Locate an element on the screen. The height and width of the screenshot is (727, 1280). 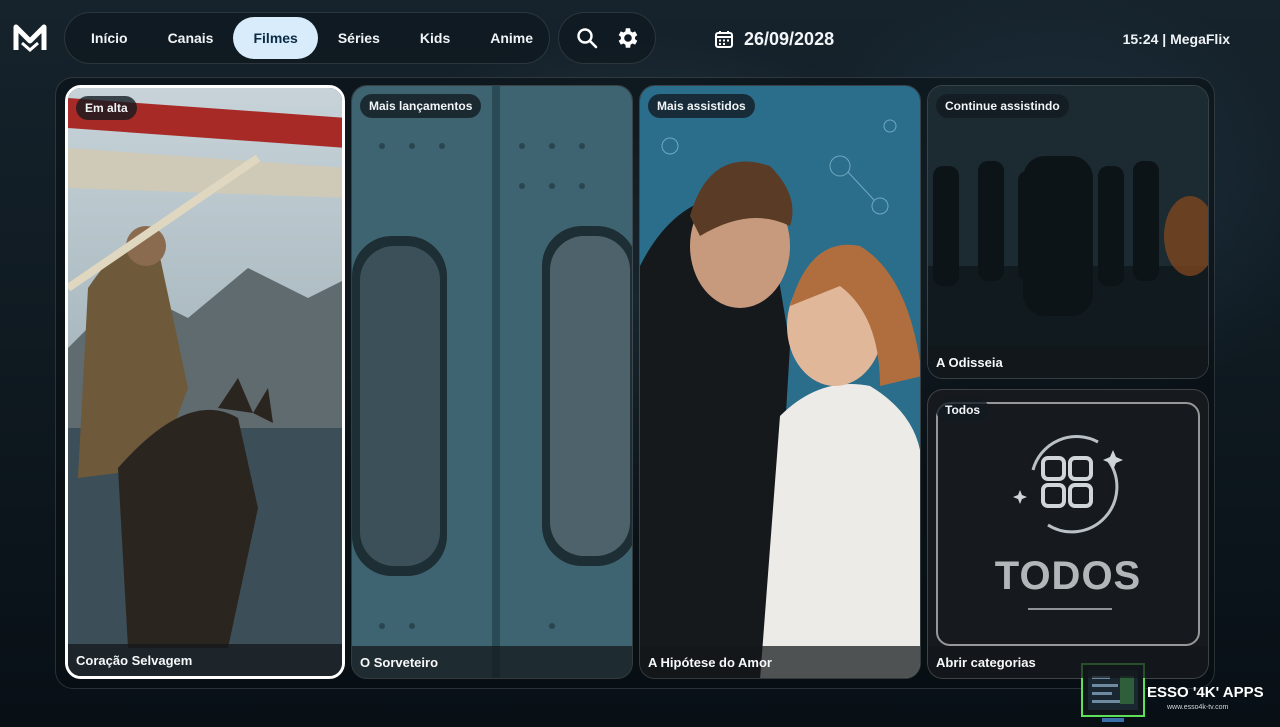
nav-tab-canais: Canais is located at coordinates (191, 38).